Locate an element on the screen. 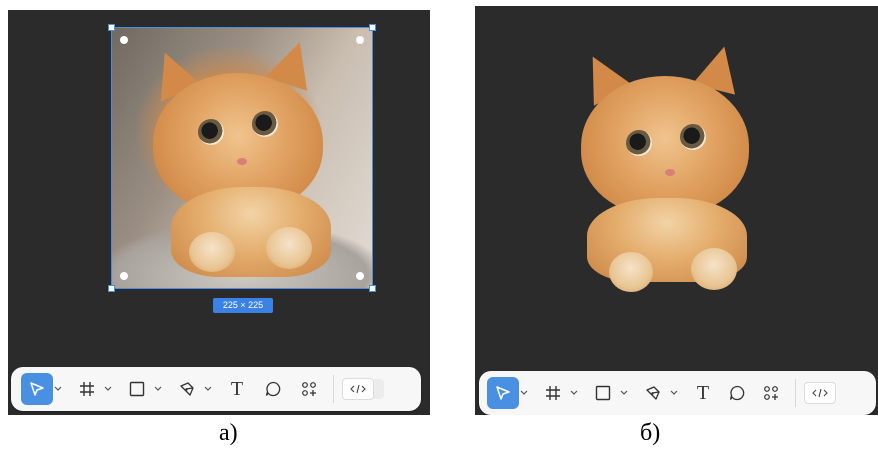  resize-handle-bottom-right is located at coordinates (372, 288).